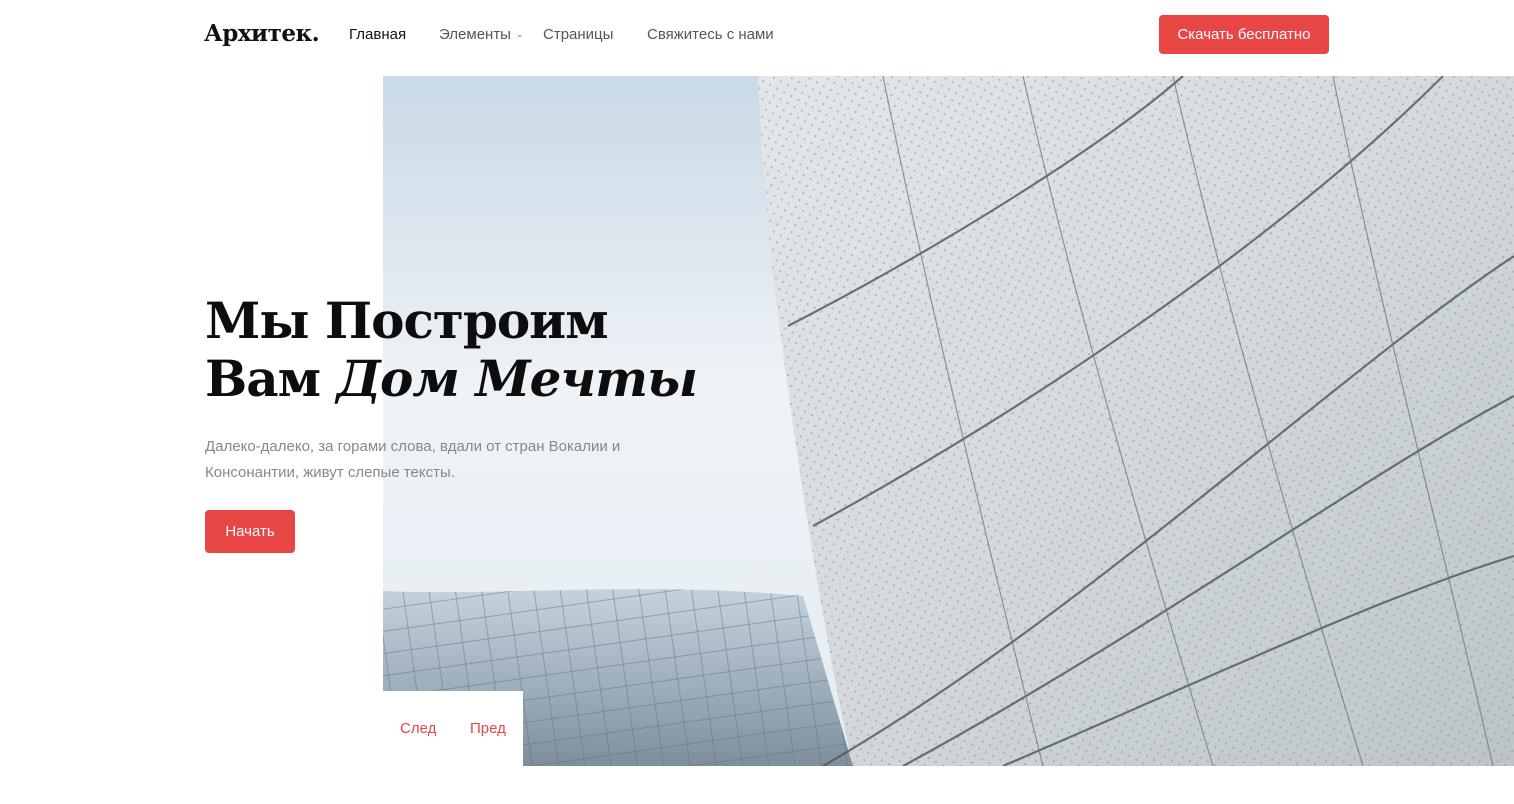 The image size is (1514, 804). Describe the element at coordinates (377, 34) in the screenshot. I see `nav-item-home: Главная` at that location.